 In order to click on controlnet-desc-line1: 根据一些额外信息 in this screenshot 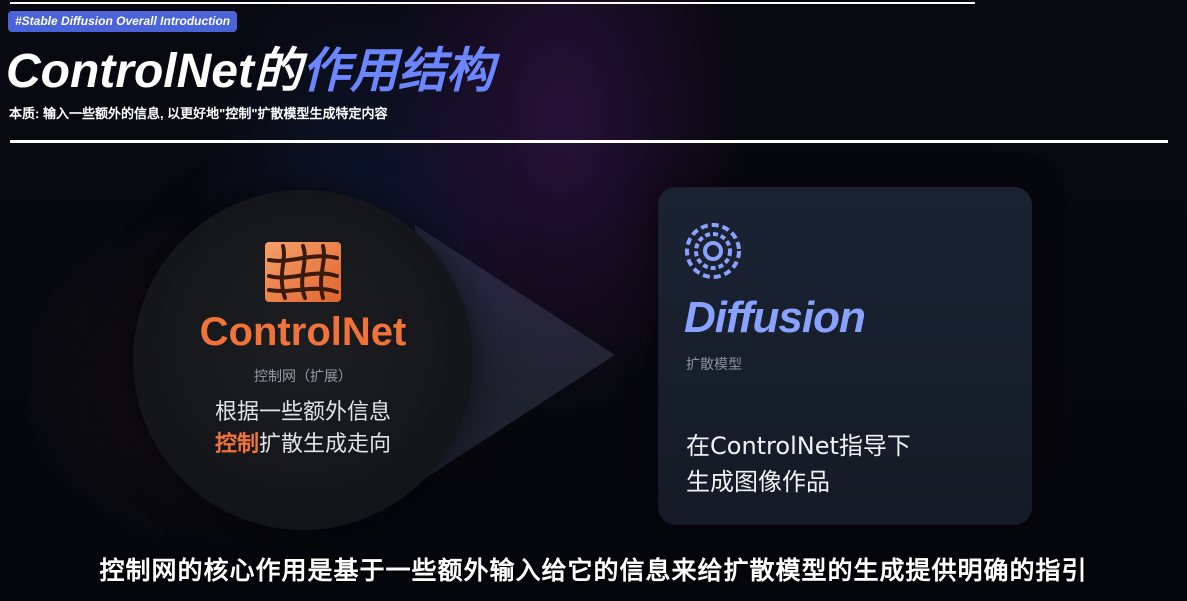, I will do `click(302, 412)`.